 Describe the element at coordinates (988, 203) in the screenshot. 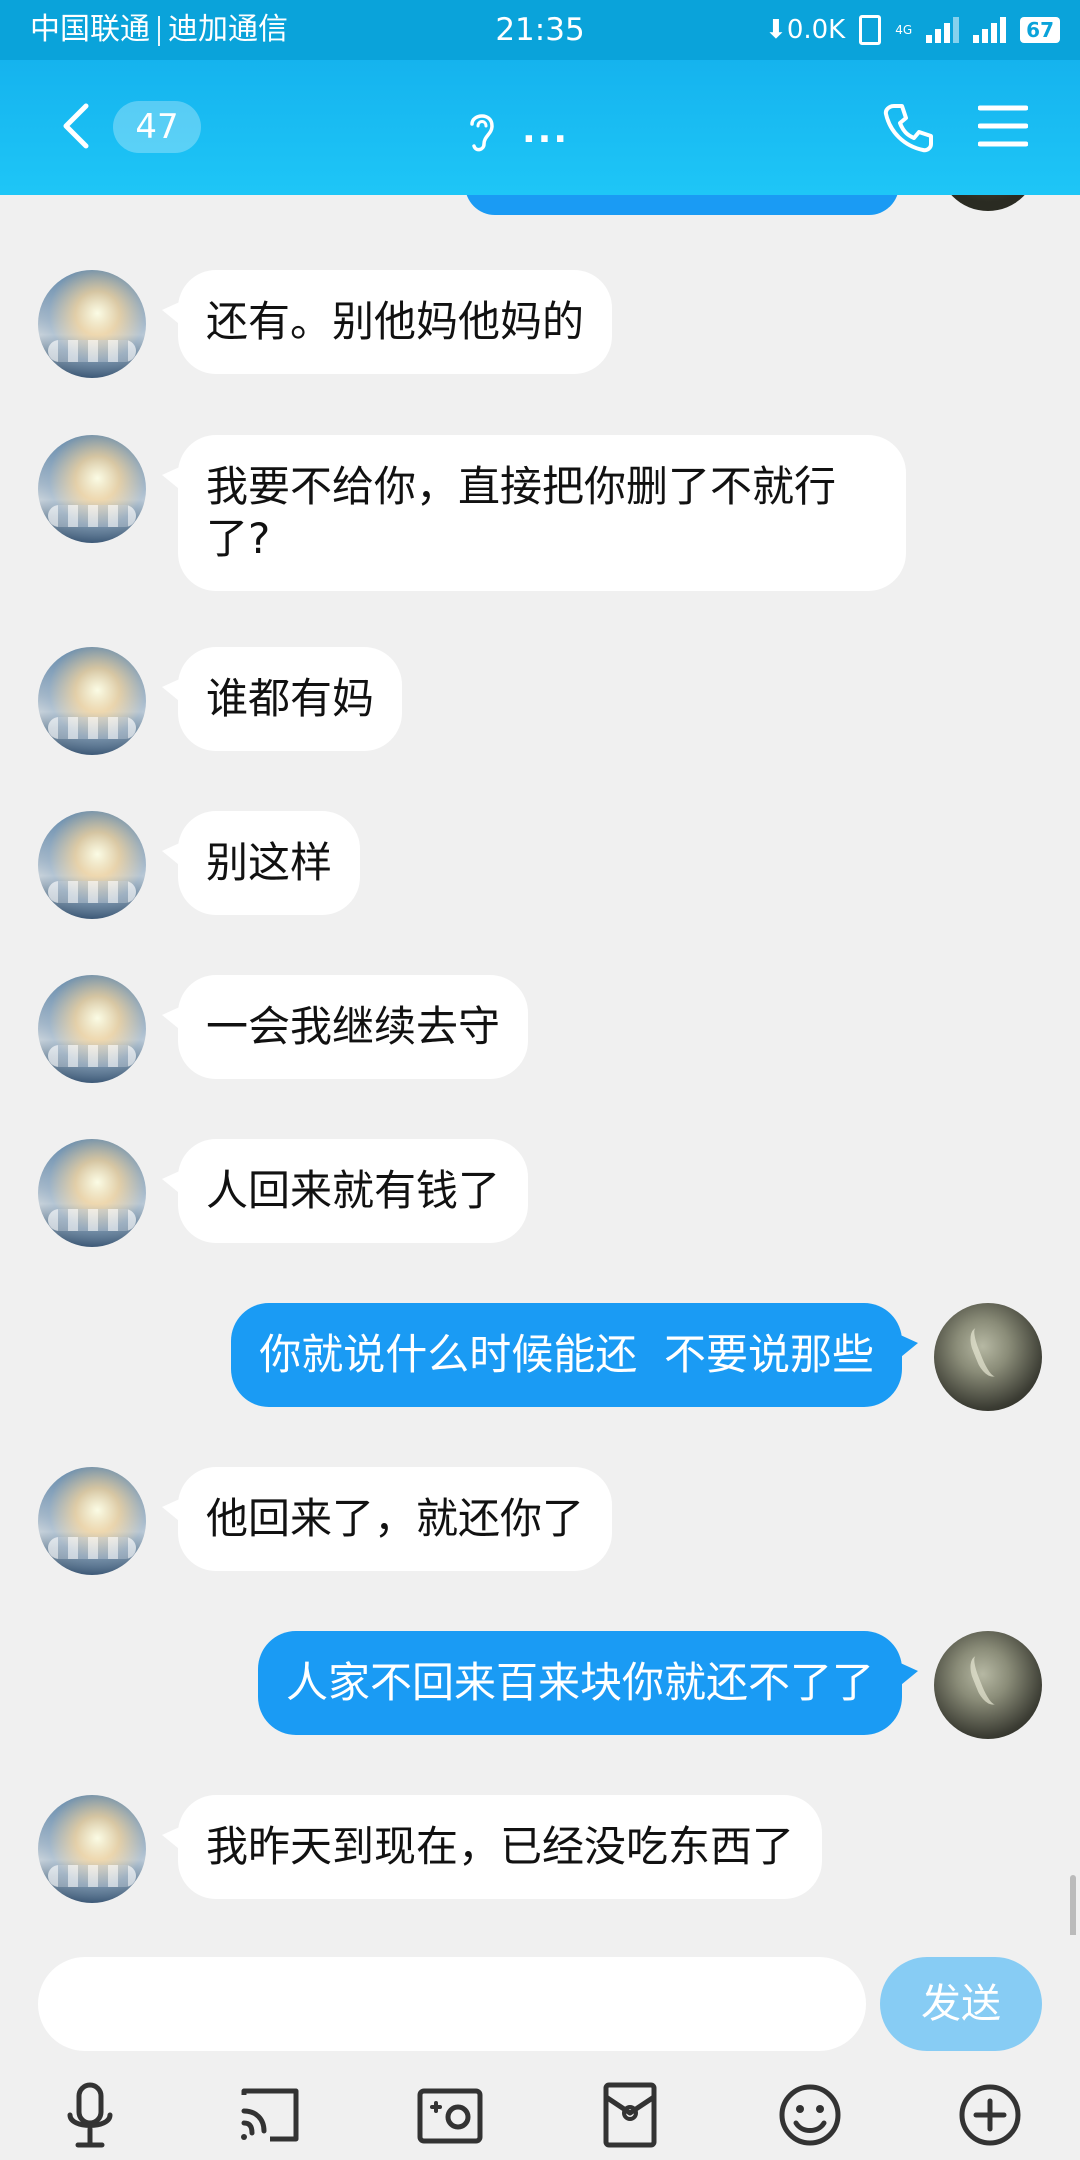

I see `partial-avatar` at that location.